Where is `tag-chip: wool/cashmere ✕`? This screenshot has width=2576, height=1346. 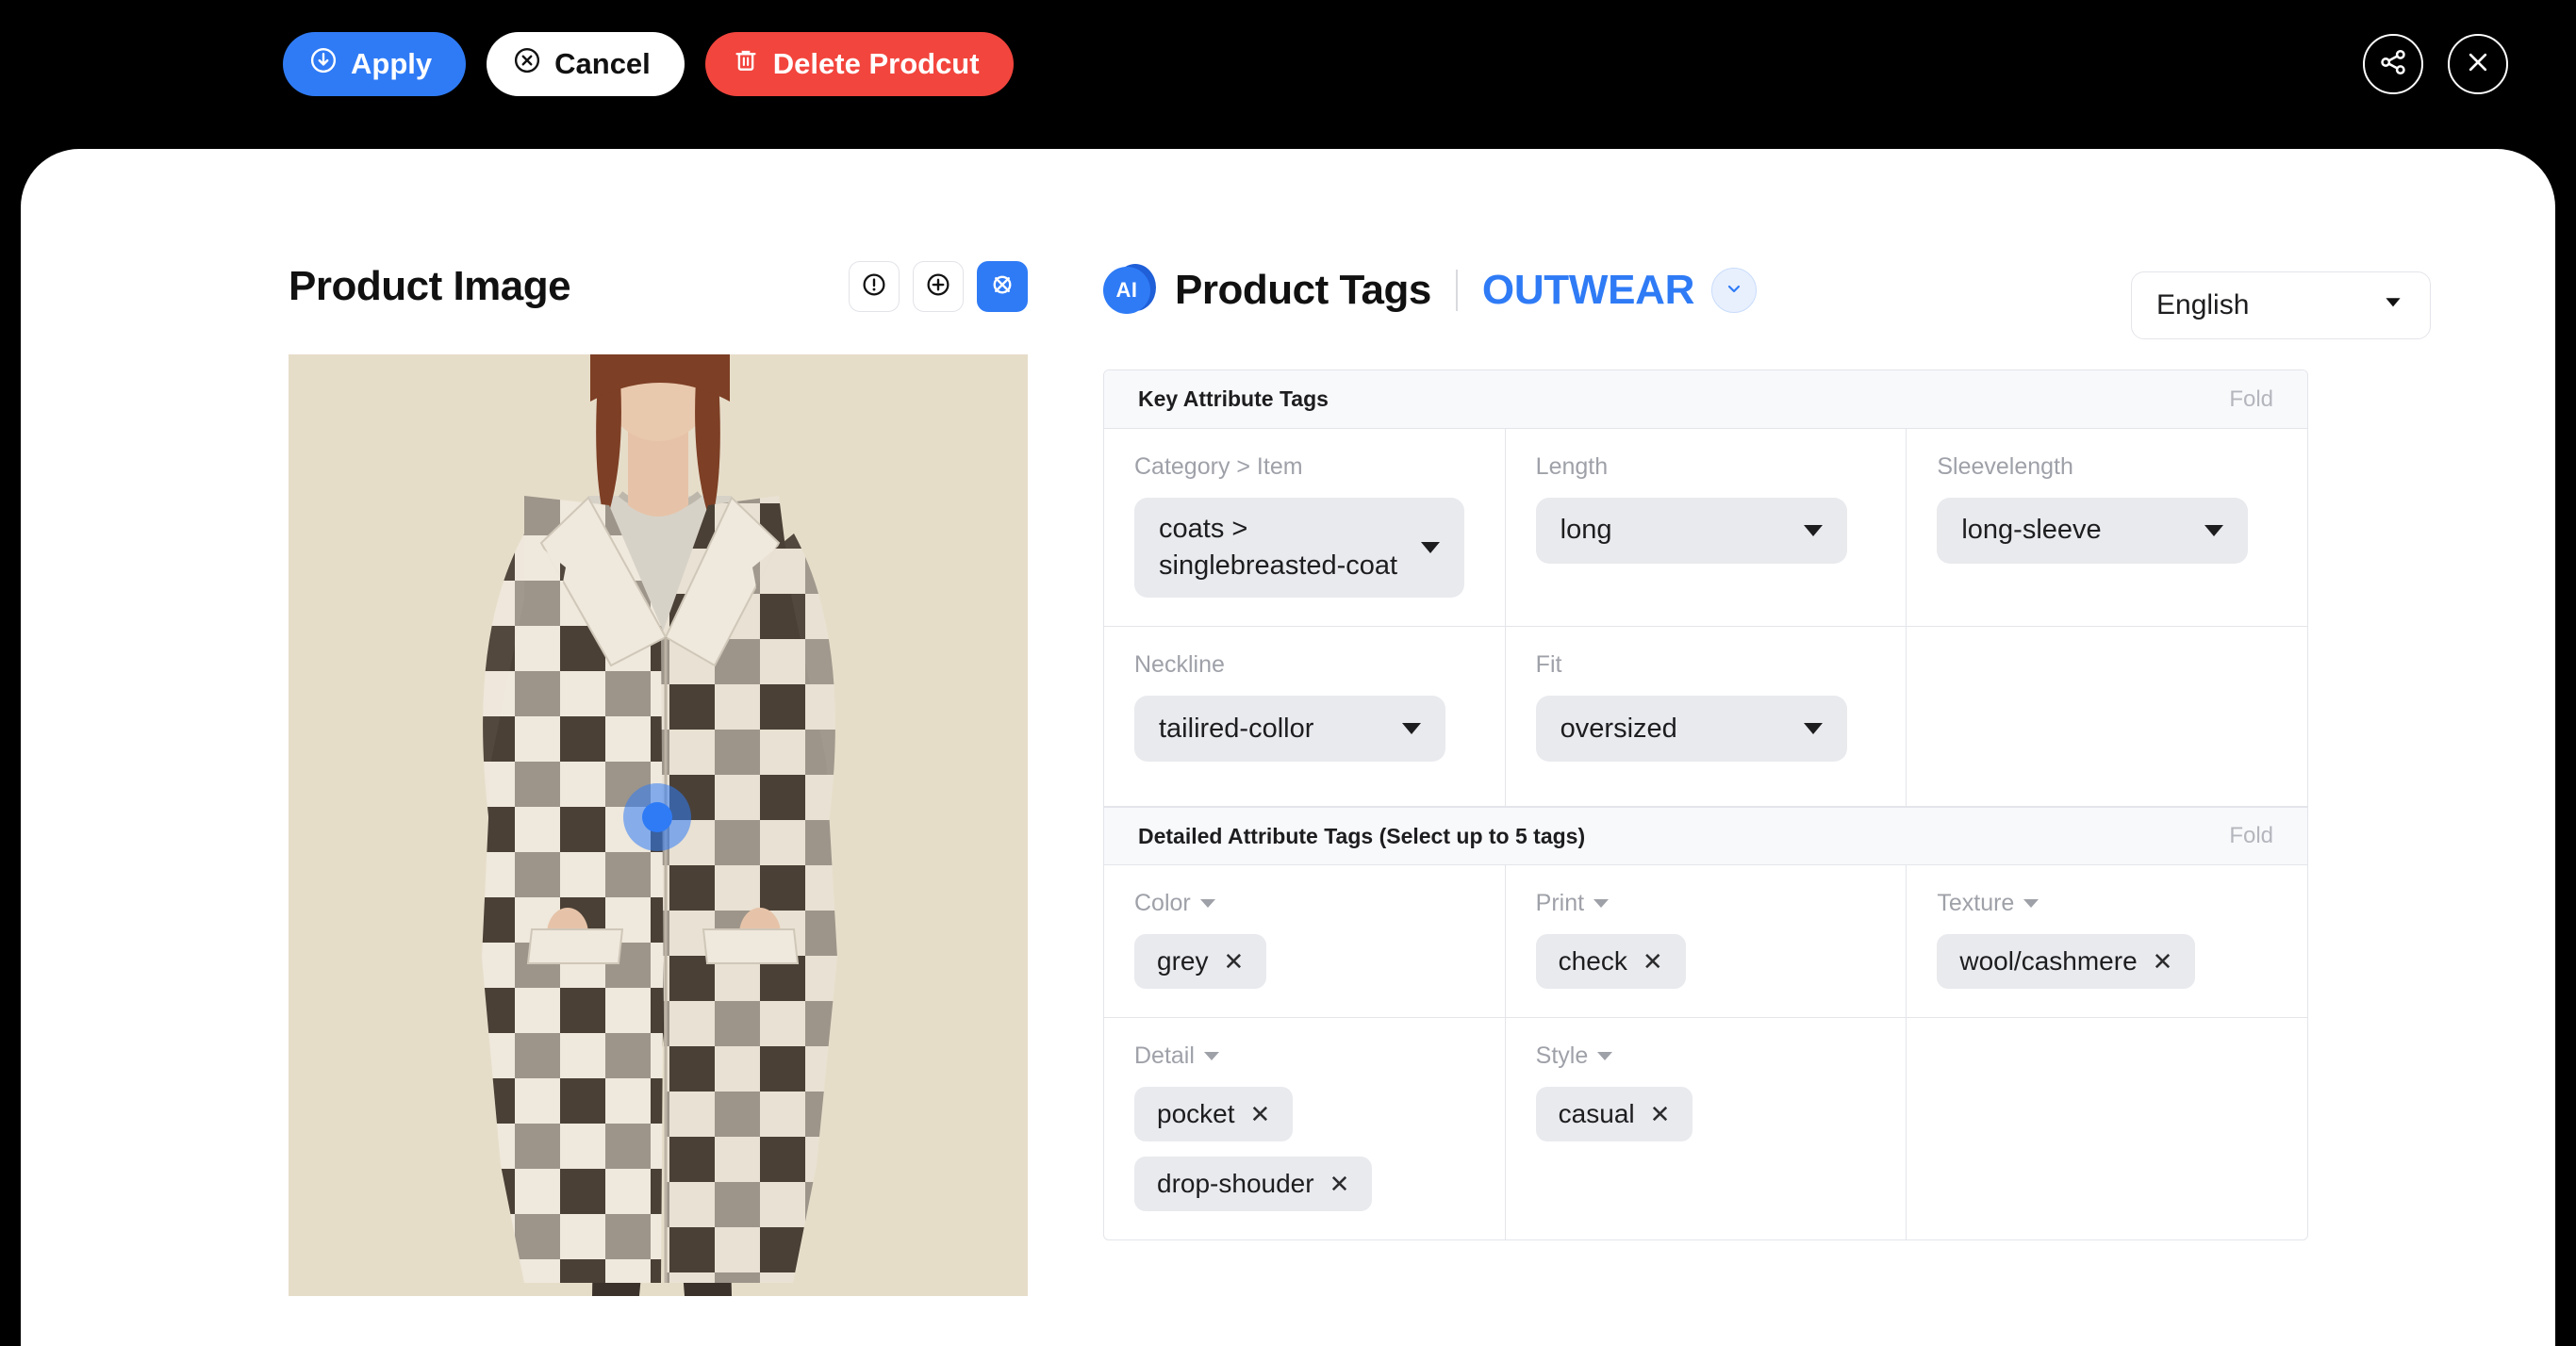 tag-chip: wool/cashmere ✕ is located at coordinates (2066, 962).